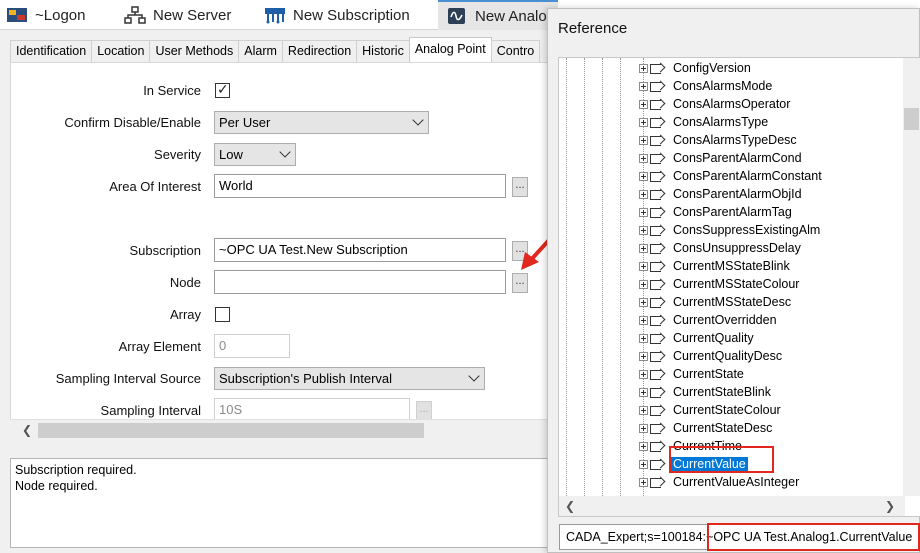  I want to click on tree-node-label: CurrentMSStateDesc, so click(732, 302).